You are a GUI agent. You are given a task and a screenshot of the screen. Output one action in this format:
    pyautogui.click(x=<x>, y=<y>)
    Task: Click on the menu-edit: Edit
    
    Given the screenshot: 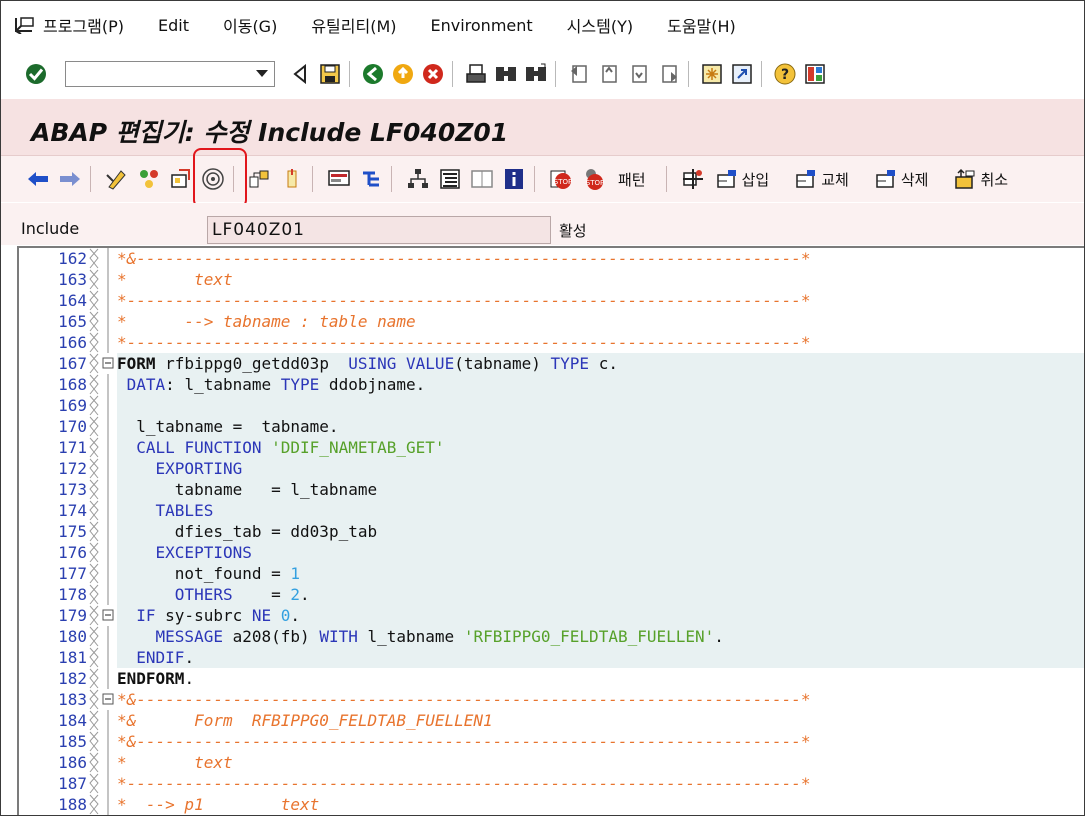 What is the action you would take?
    pyautogui.click(x=173, y=25)
    